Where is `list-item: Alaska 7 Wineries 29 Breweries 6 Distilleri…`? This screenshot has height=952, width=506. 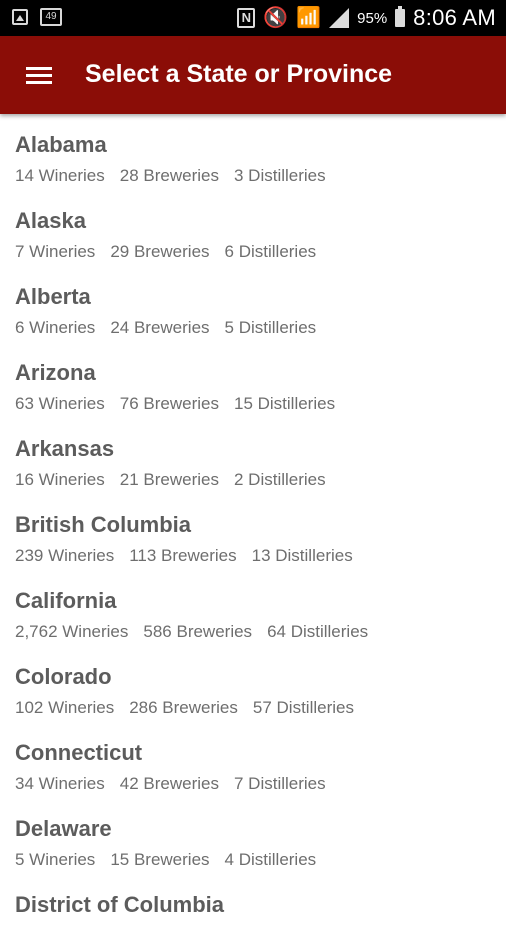
list-item: Alaska 7 Wineries 29 Breweries 6 Distilleri… is located at coordinates (253, 230).